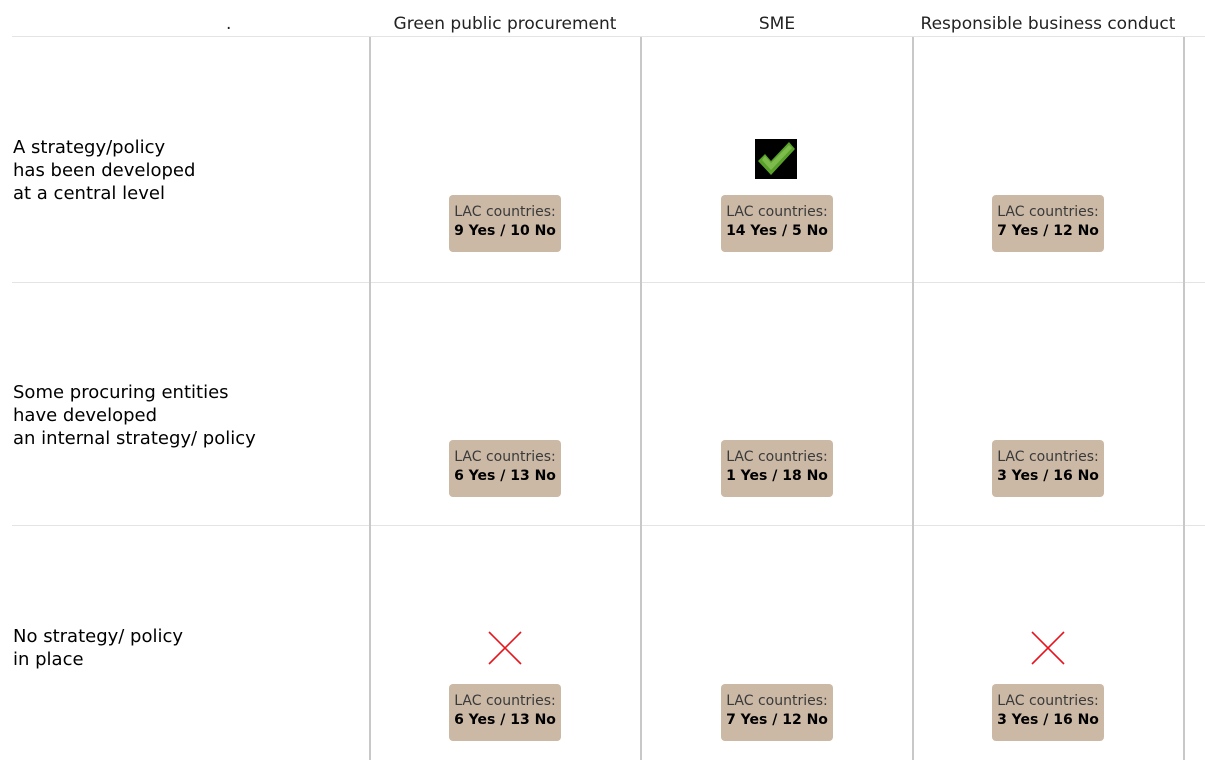 The width and height of the screenshot is (1205, 760). I want to click on badge-counts: 1 Yes / 18 No, so click(777, 476).